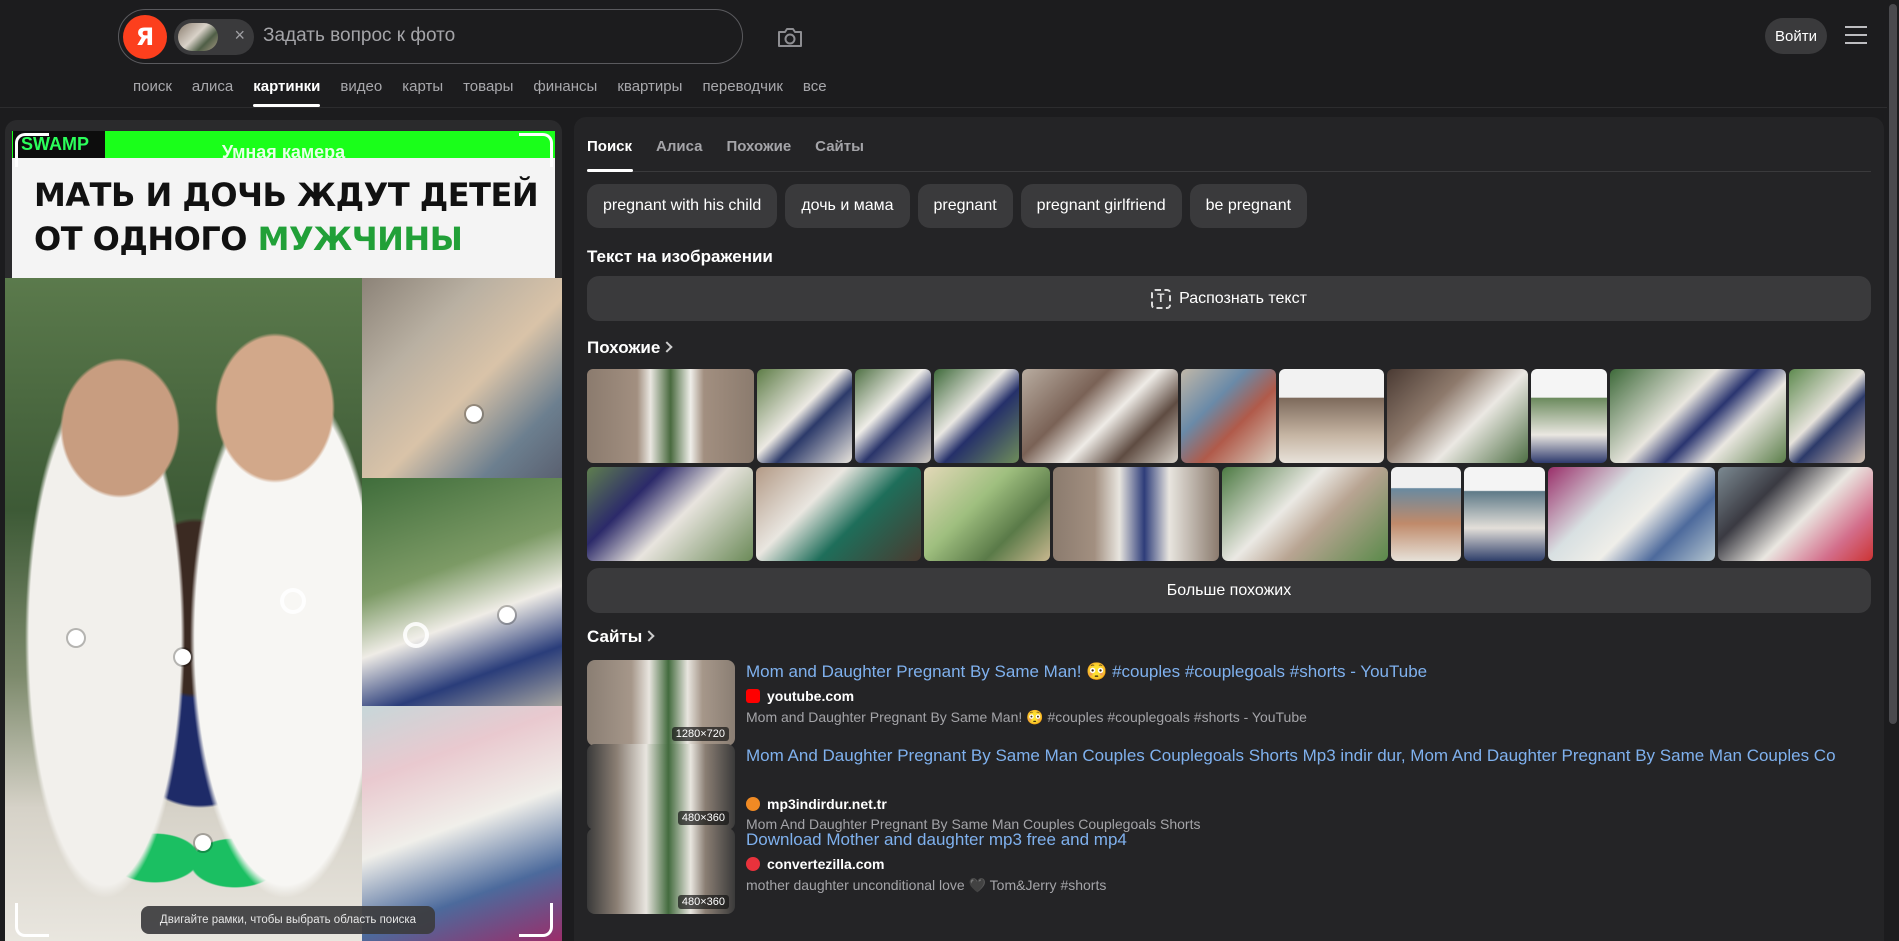 The height and width of the screenshot is (941, 1899). Describe the element at coordinates (847, 206) in the screenshot. I see `suggestion-chip: дочь и мама` at that location.